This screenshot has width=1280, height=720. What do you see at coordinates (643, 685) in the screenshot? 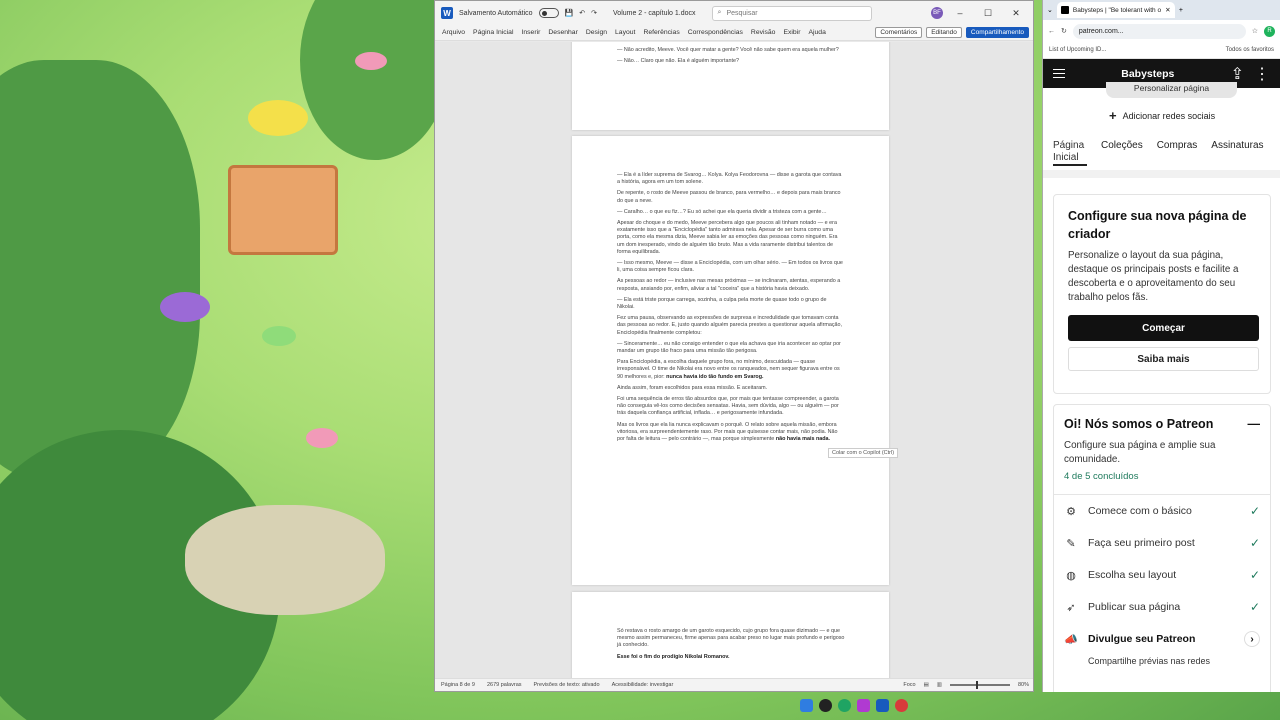
I see `accessibility-status: Acessibilidade: investigar` at bounding box center [643, 685].